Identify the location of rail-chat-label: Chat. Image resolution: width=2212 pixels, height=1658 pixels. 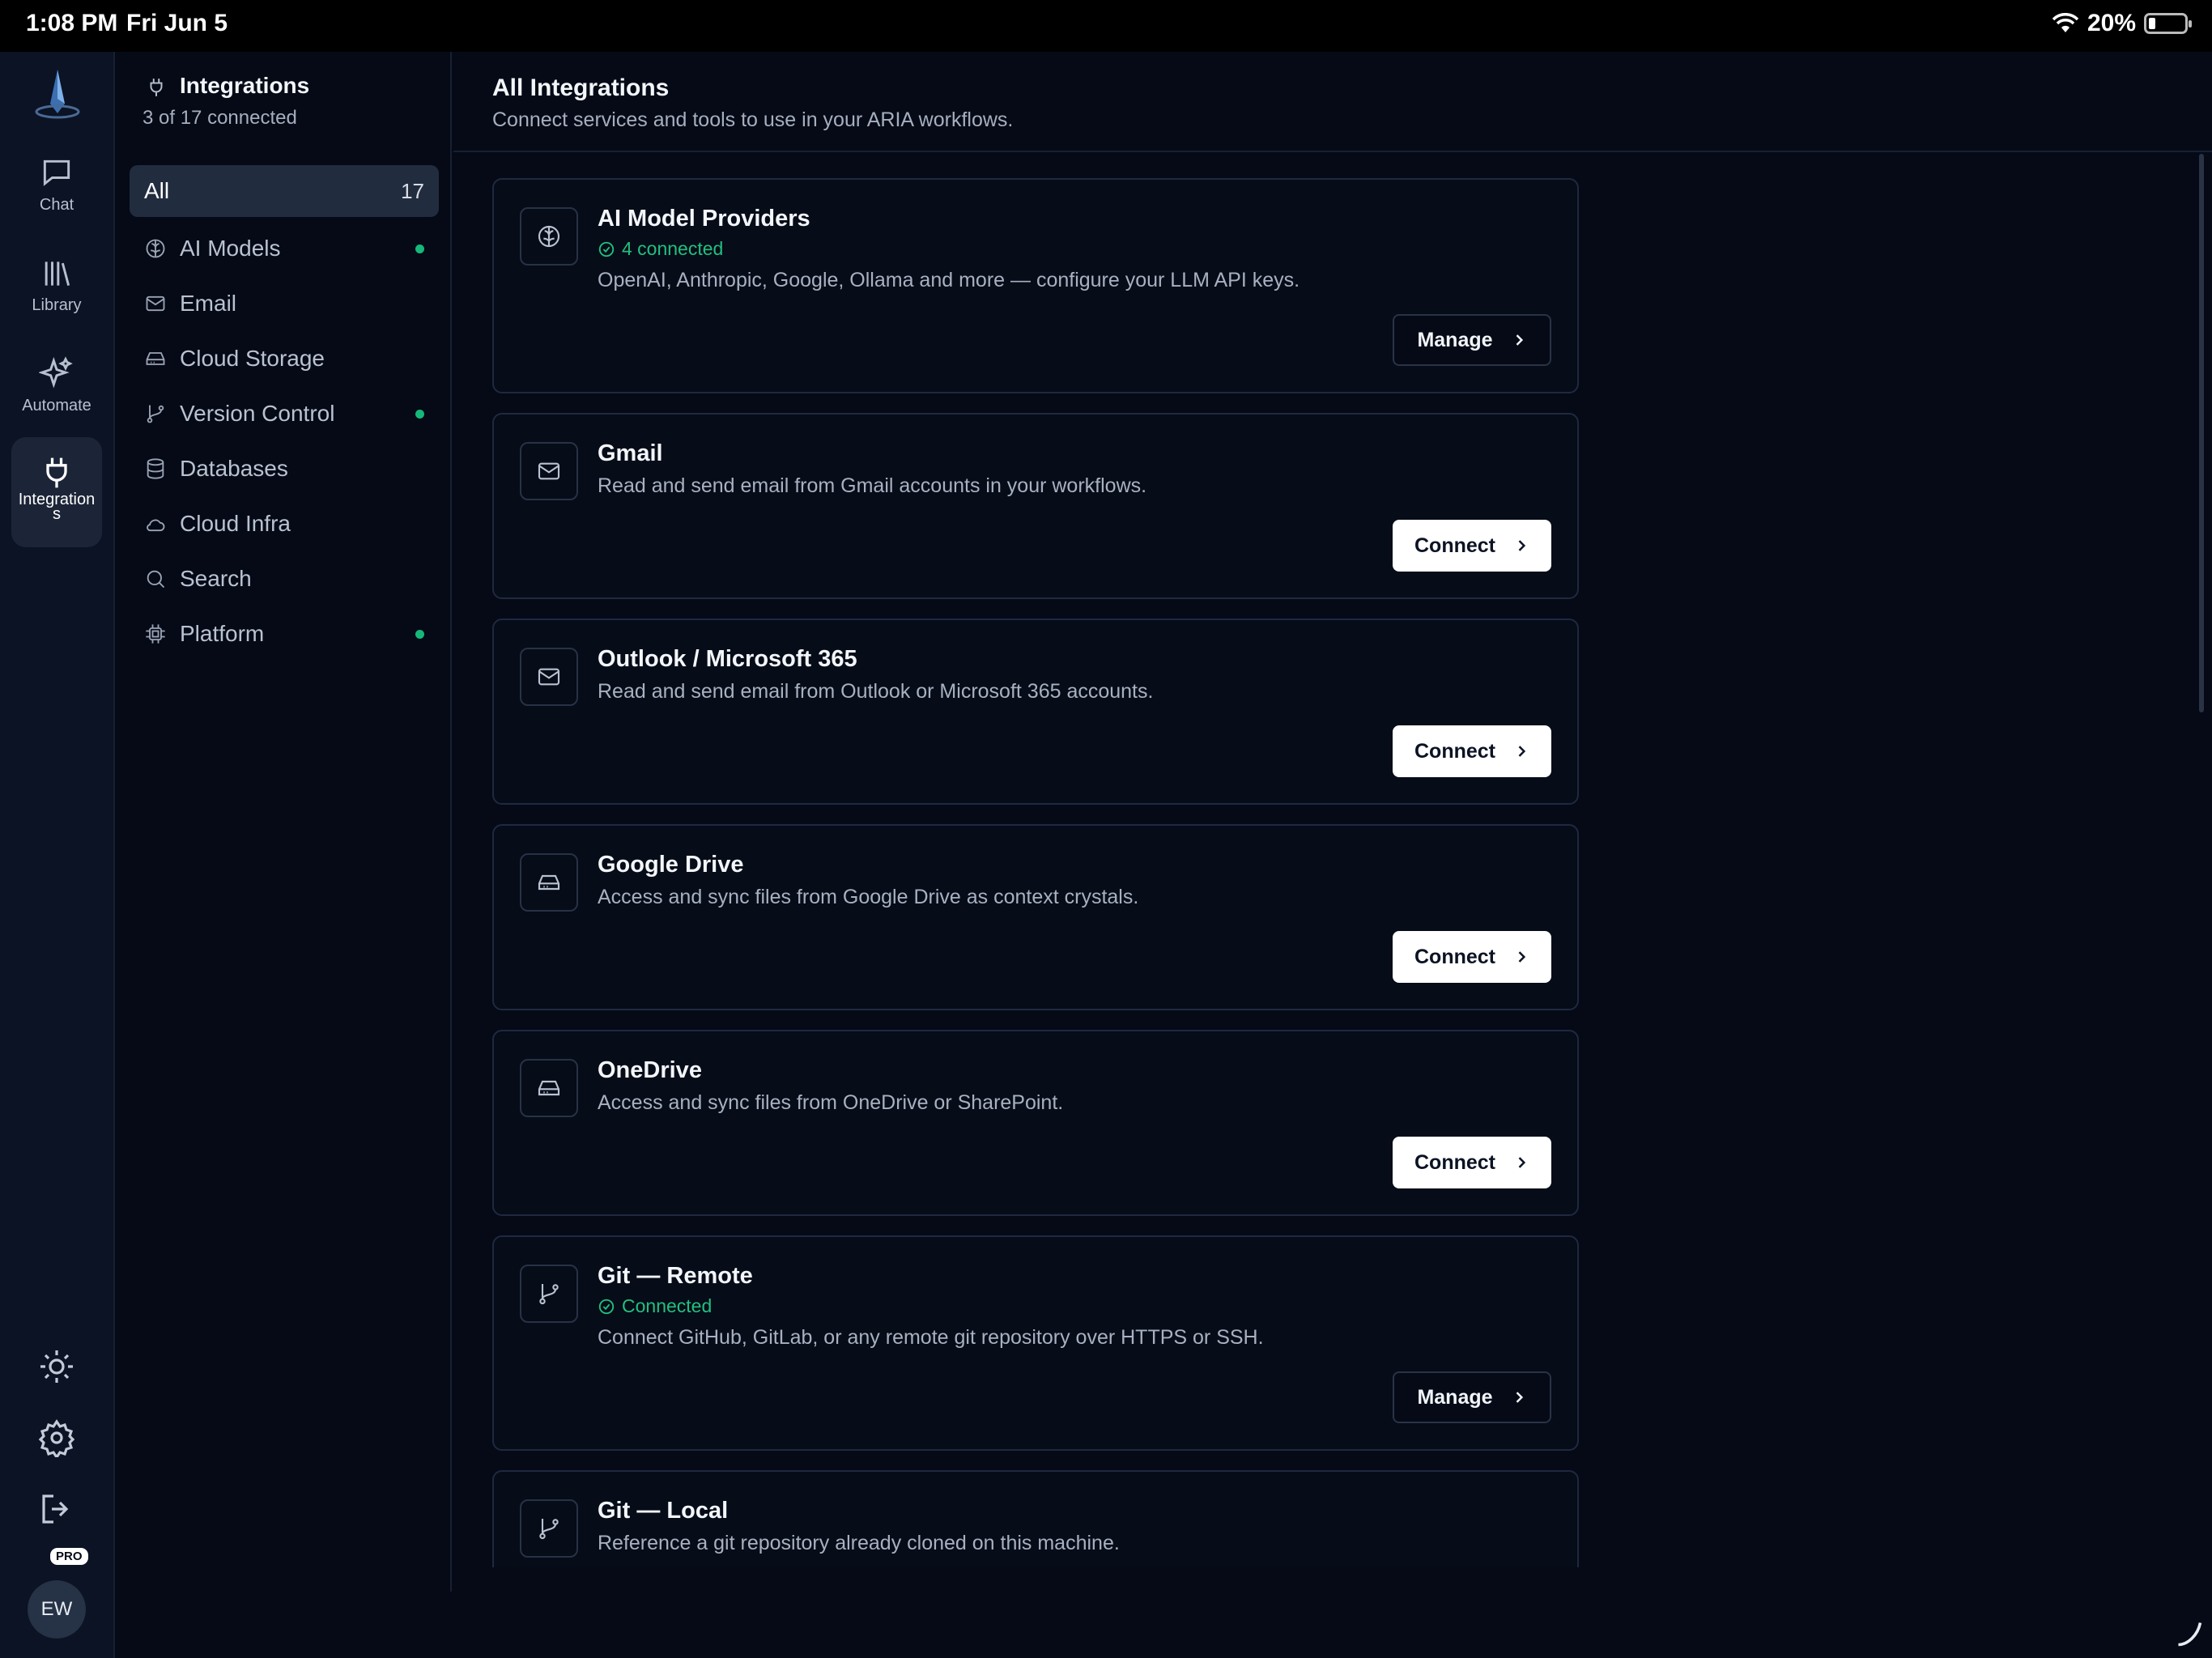
(56, 205).